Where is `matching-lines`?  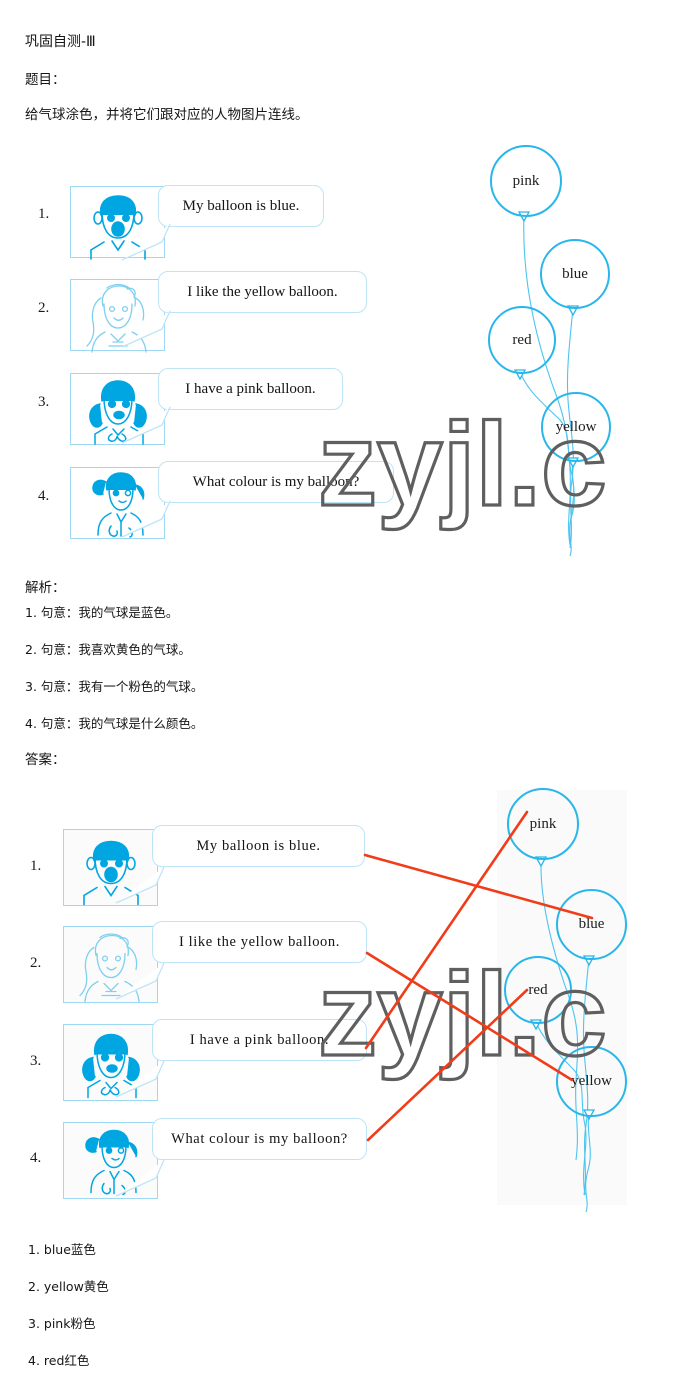
matching-lines is located at coordinates (478, 976).